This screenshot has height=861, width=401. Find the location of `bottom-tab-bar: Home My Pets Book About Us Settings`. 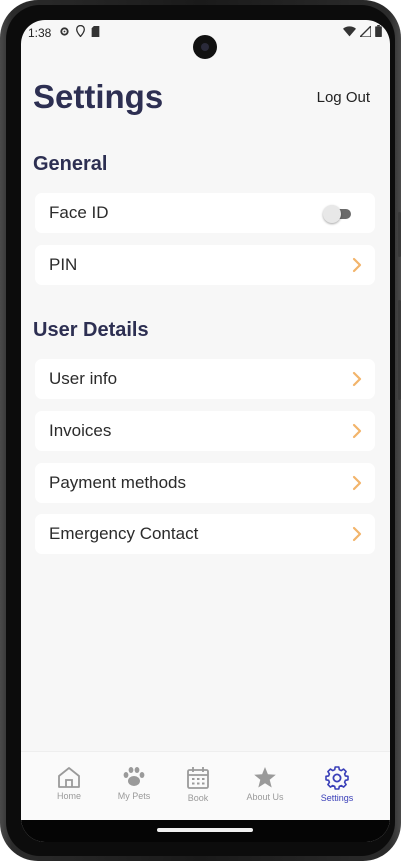

bottom-tab-bar: Home My Pets Book About Us Settings is located at coordinates (205, 786).